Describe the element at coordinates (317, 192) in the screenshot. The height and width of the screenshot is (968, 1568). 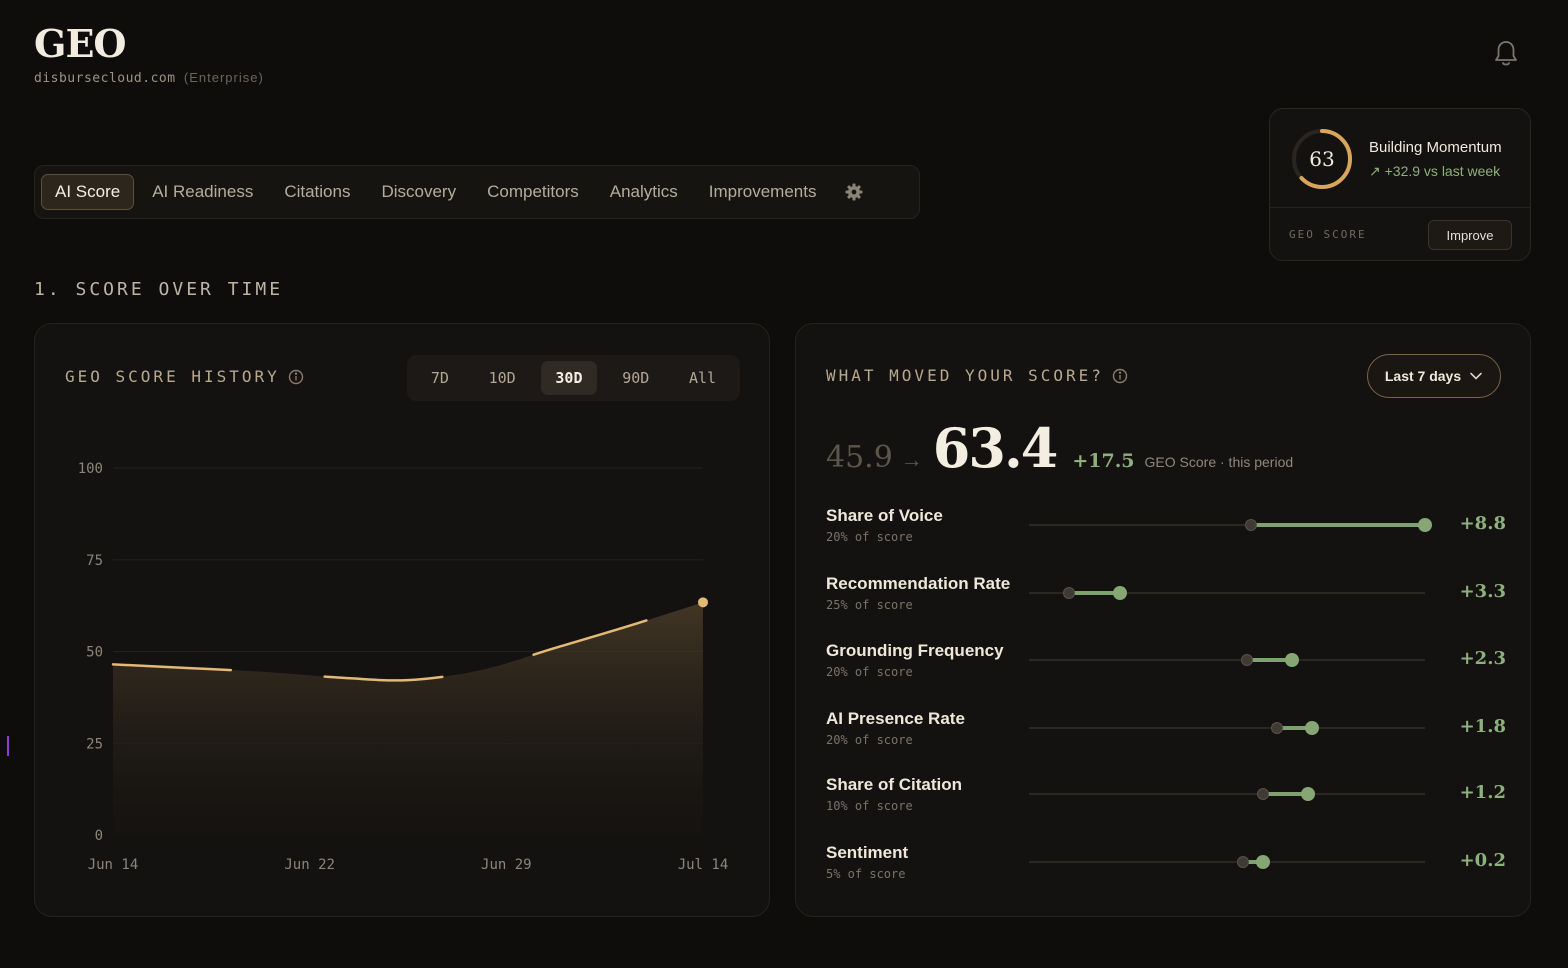
I see `tab-citations: Citations` at that location.